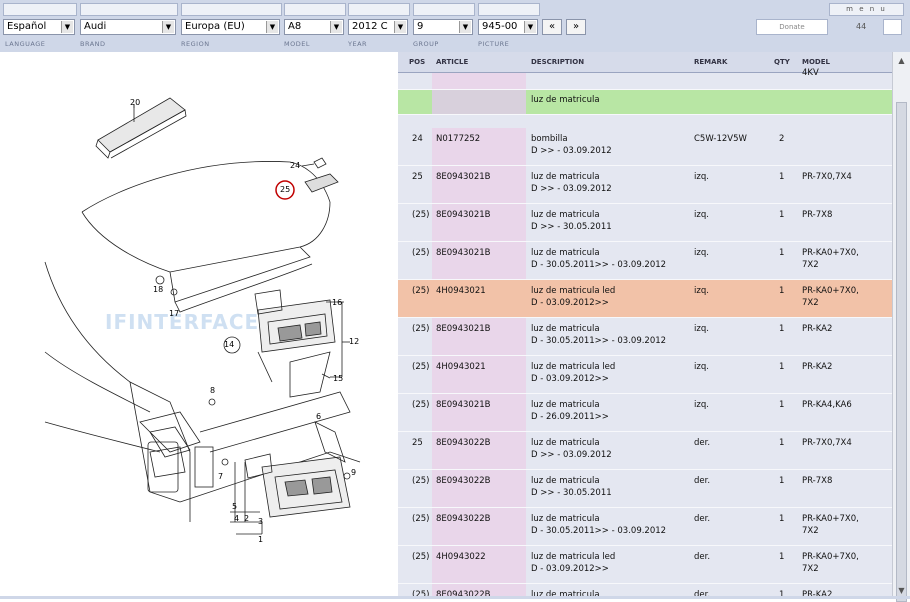 Image resolution: width=910 pixels, height=602 pixels. Describe the element at coordinates (420, 26) in the screenshot. I see `group-value: 9` at that location.